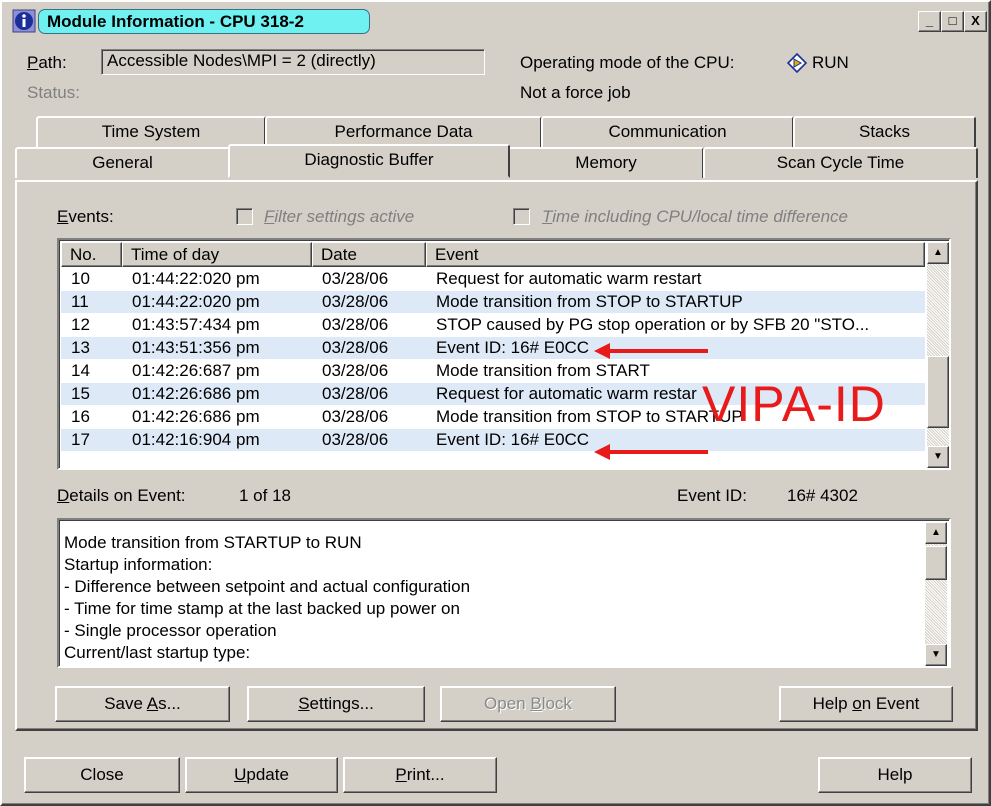 Image resolution: width=991 pixels, height=806 pixels. Describe the element at coordinates (403, 131) in the screenshot. I see `tab-performance-data: Performance Data` at that location.